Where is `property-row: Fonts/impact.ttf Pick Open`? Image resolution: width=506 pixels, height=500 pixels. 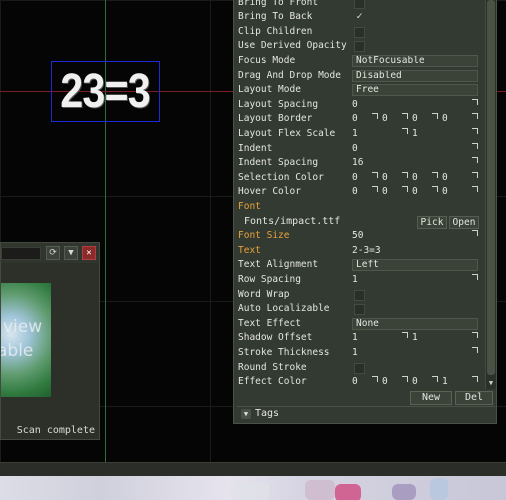 property-row: Fonts/impact.ttf Pick Open is located at coordinates (359, 222).